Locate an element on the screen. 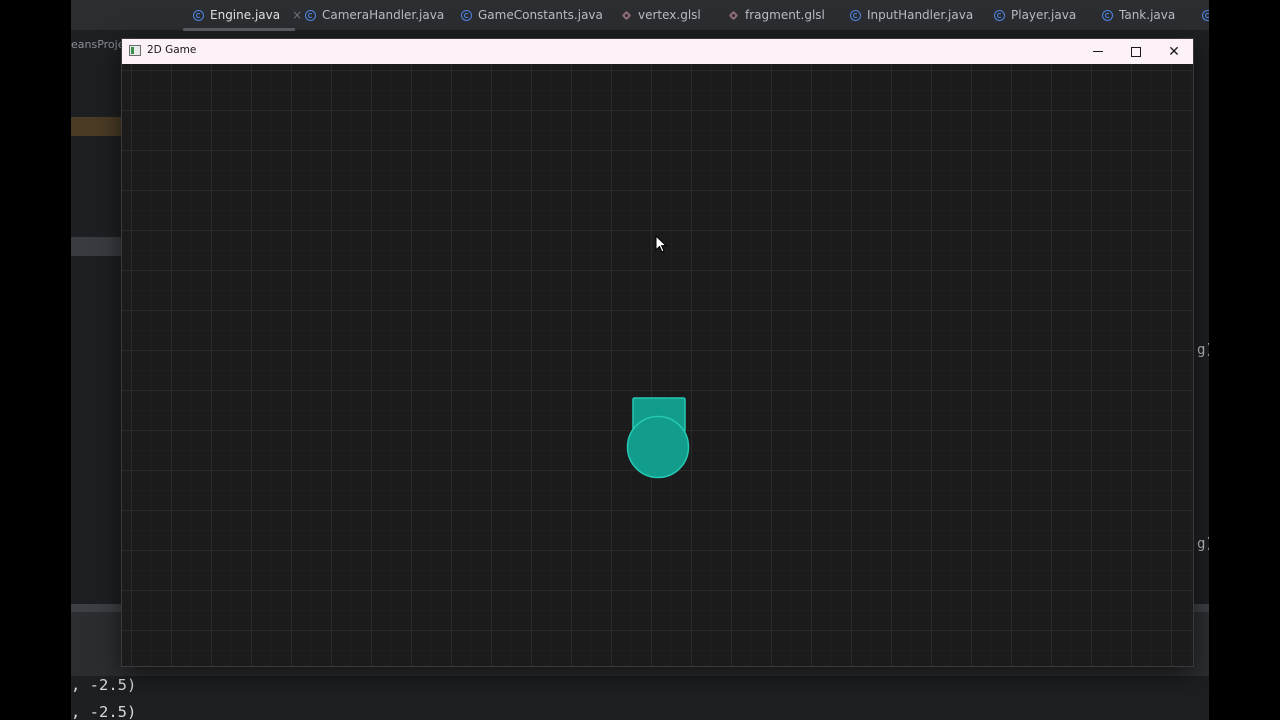 The width and height of the screenshot is (1280, 720). tab-label: GameConstants.java is located at coordinates (540, 15).